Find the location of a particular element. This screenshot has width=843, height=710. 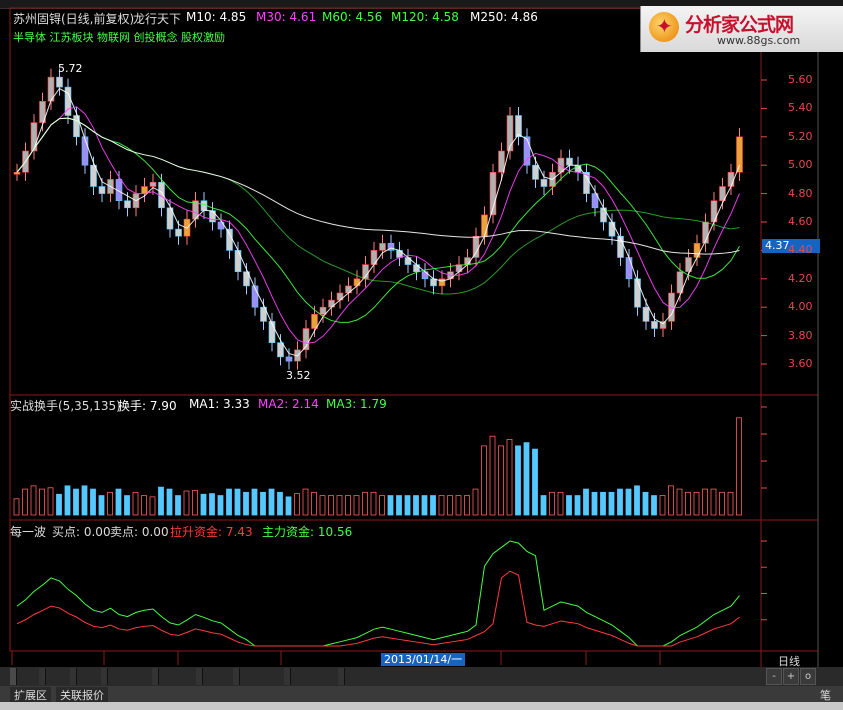

price-tick-label: 5.20 is located at coordinates (800, 136).